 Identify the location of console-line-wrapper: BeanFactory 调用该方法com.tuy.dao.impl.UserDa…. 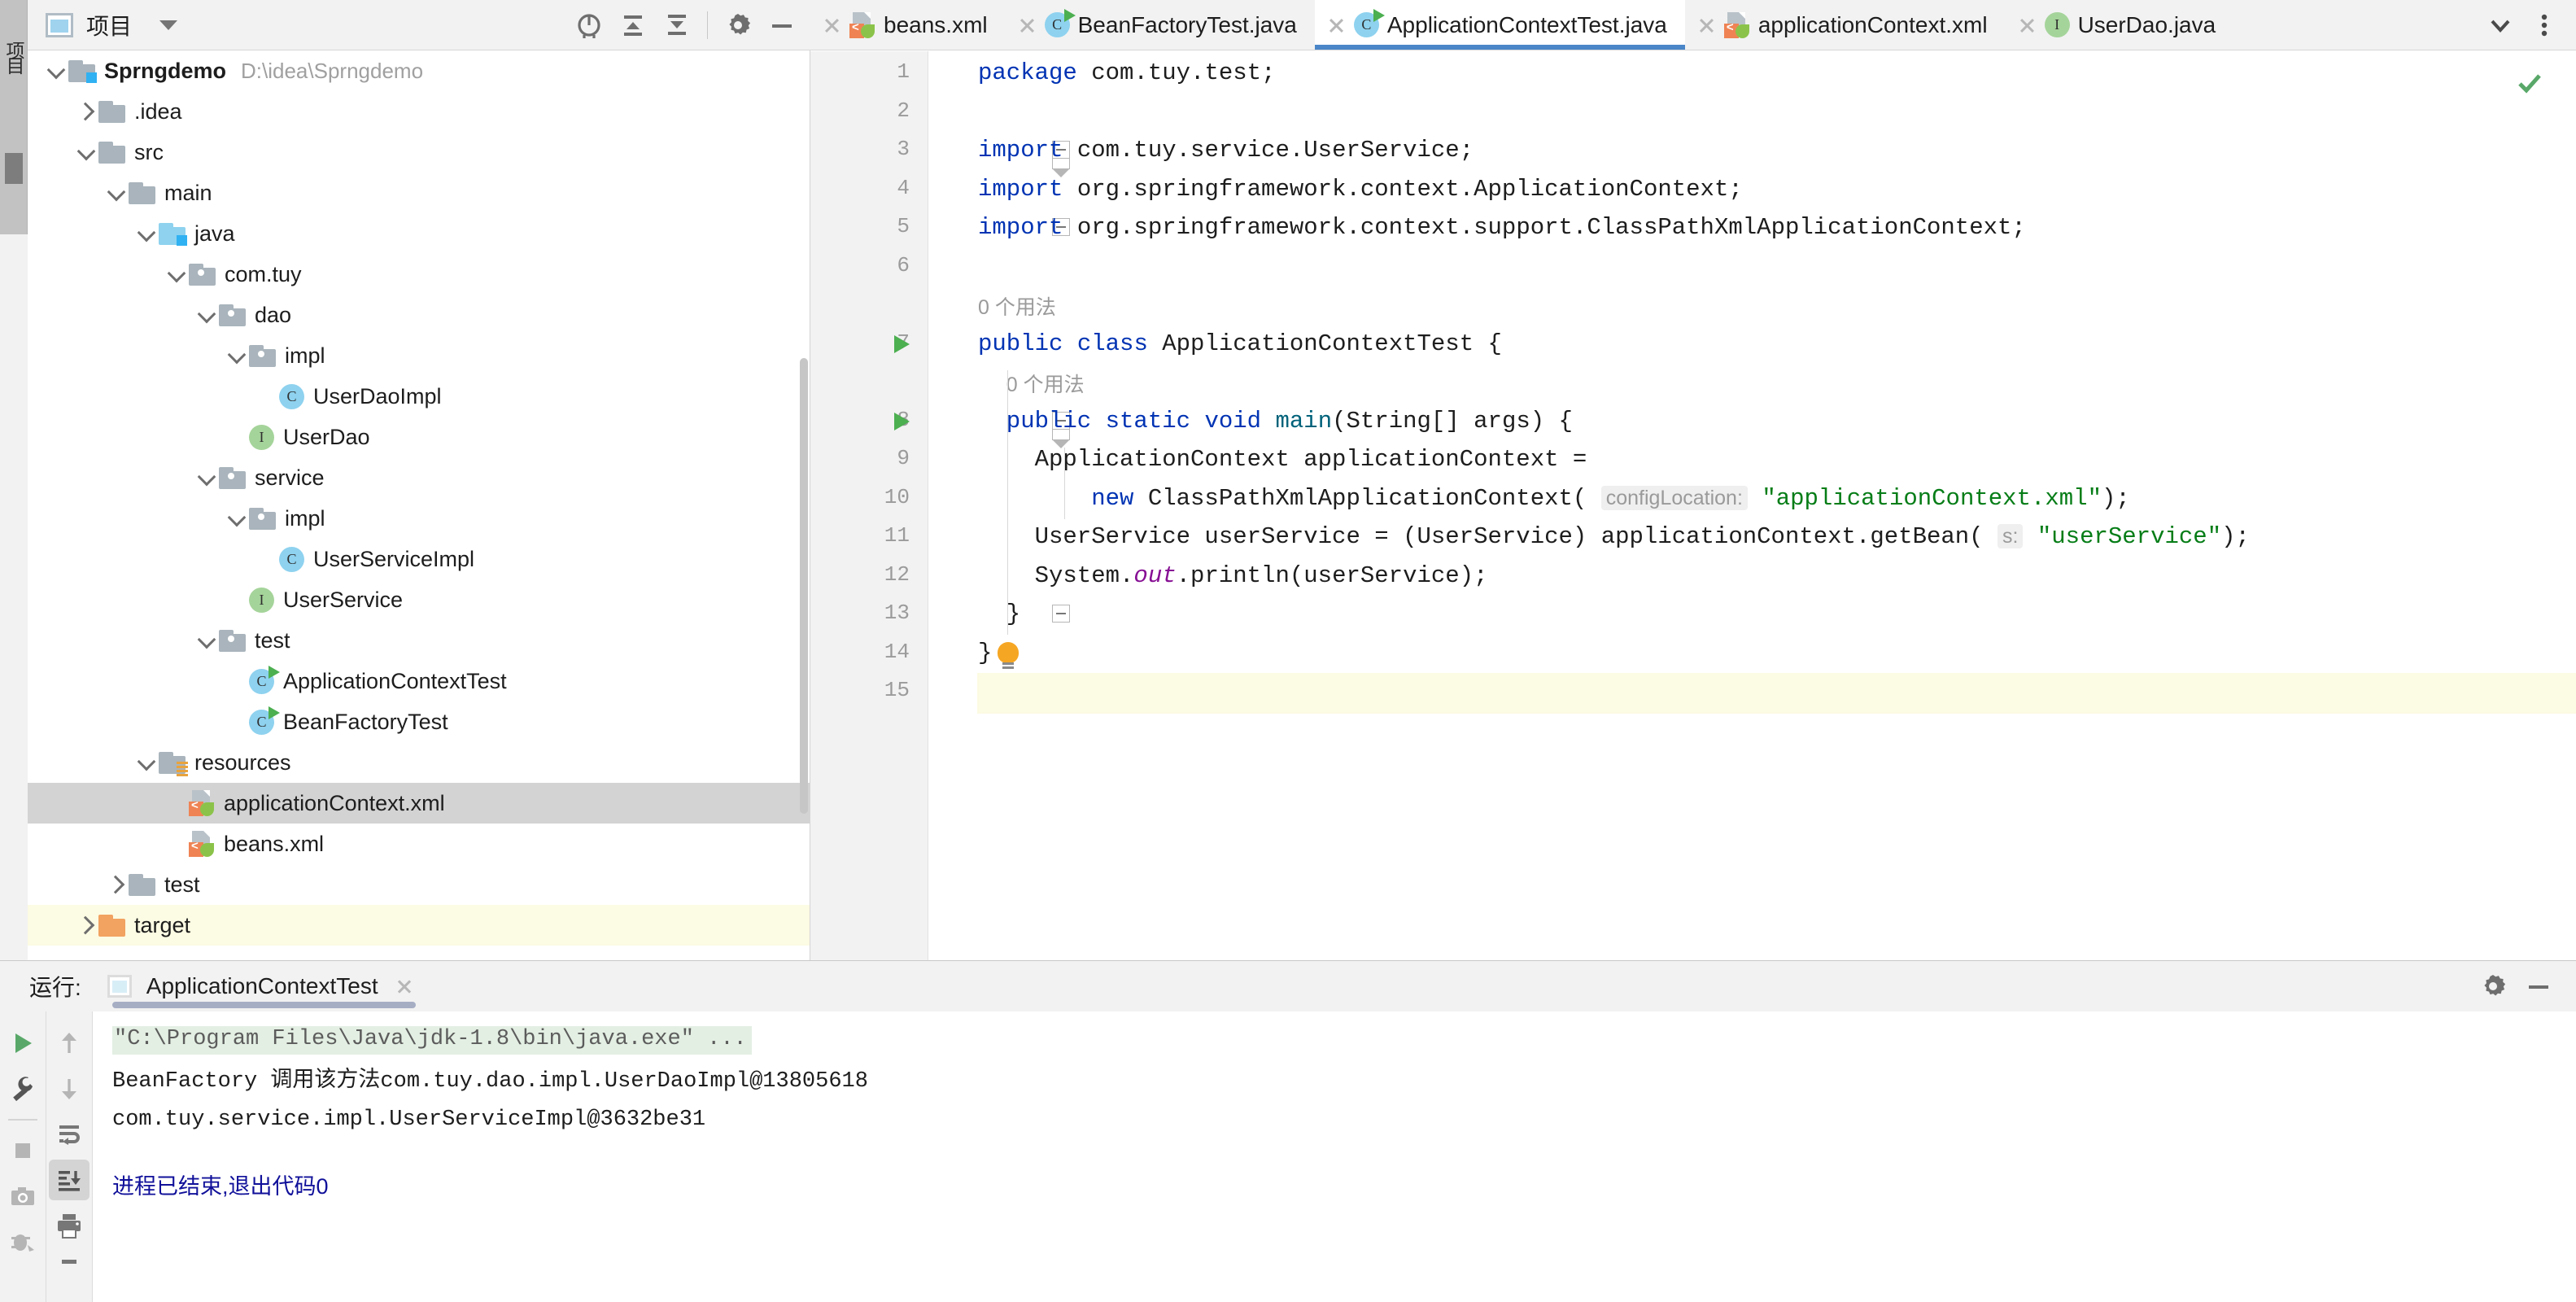
(1344, 1088).